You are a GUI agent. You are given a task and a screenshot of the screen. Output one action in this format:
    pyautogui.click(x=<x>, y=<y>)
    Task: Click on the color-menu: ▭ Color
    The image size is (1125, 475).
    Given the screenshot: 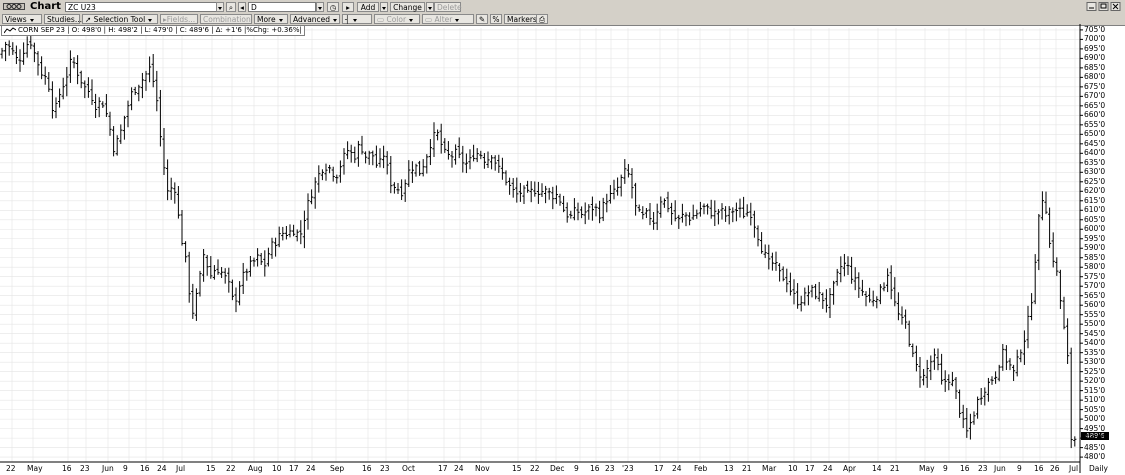 What is the action you would take?
    pyautogui.click(x=397, y=19)
    